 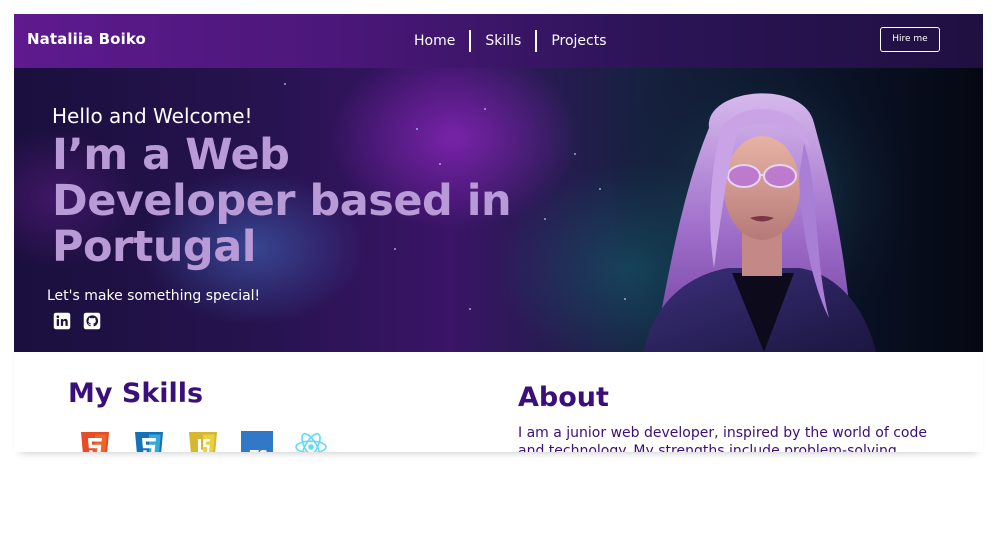 I want to click on nav-projects: Projects, so click(x=577, y=41).